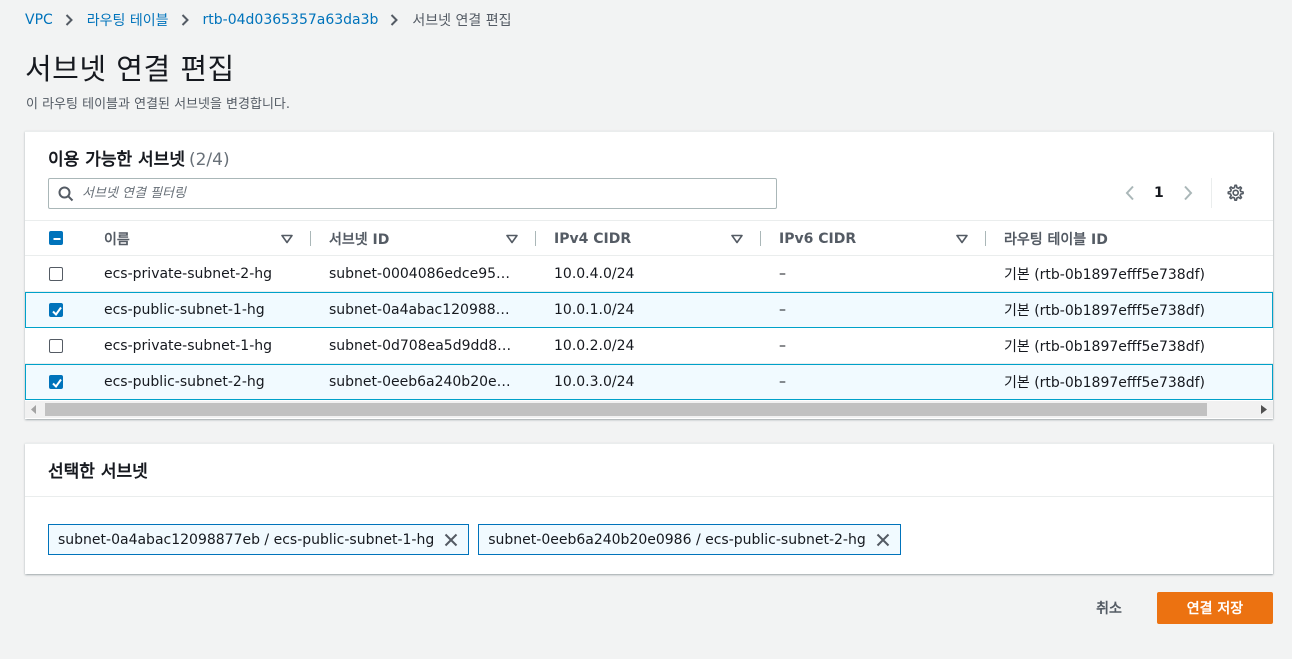 The width and height of the screenshot is (1292, 659). Describe the element at coordinates (1235, 193) in the screenshot. I see `gear-icon` at that location.